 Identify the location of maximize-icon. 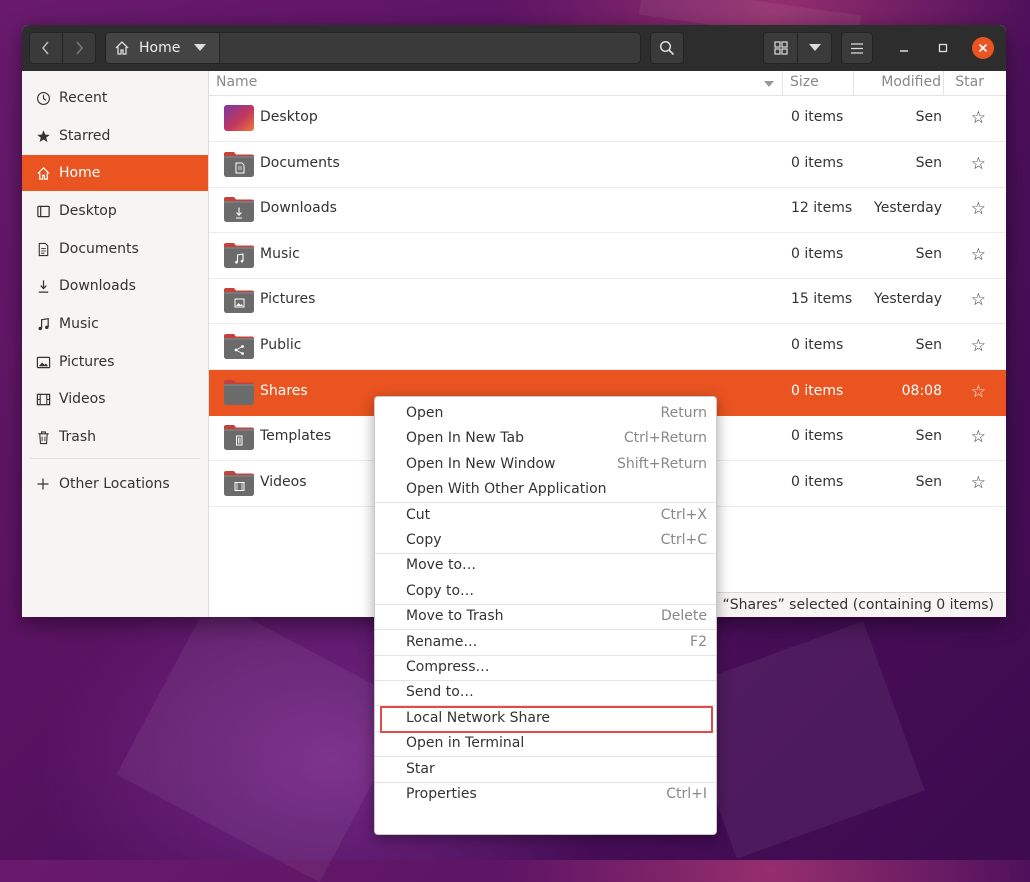
(943, 48).